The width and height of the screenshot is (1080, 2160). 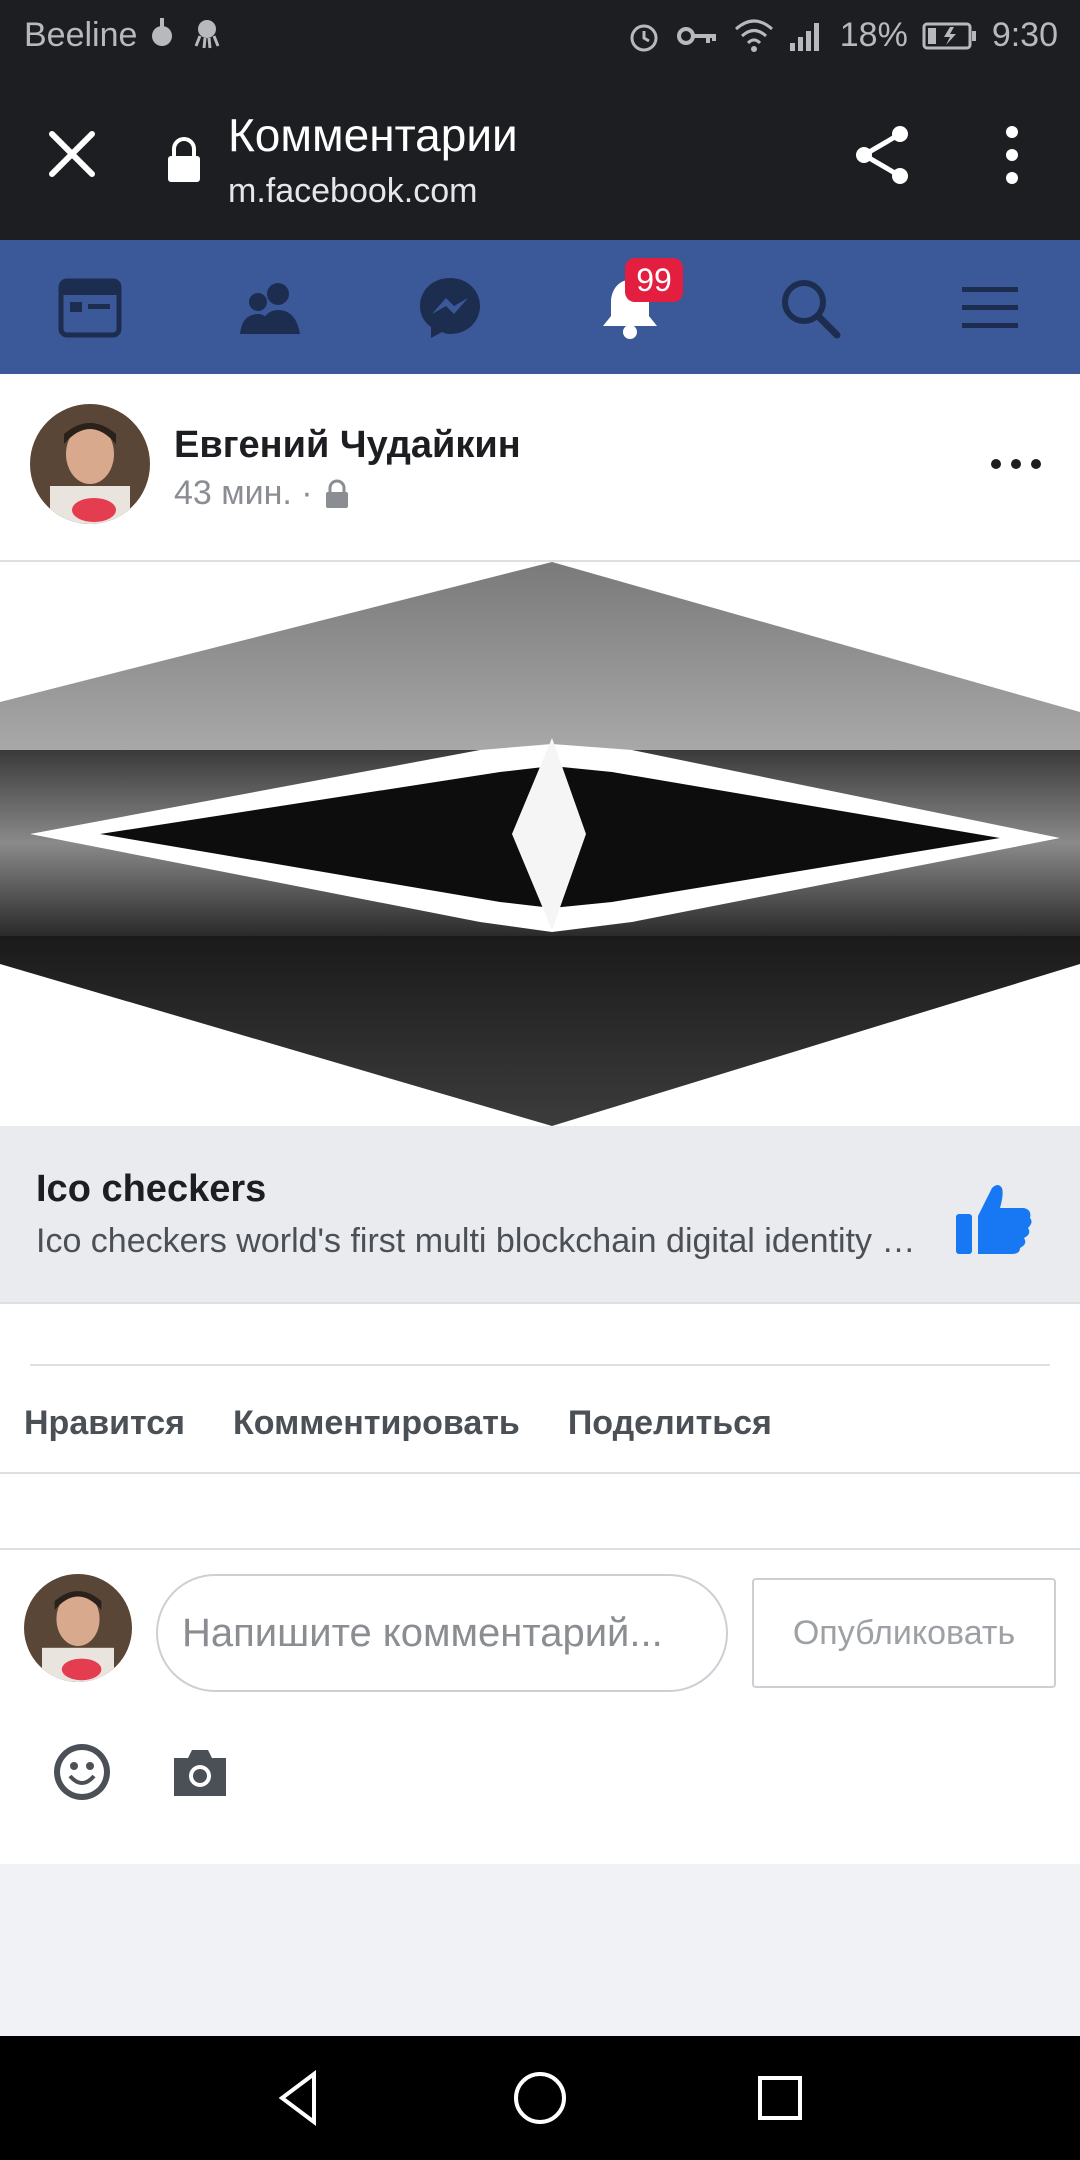 I want to click on alarm-icon, so click(x=644, y=37).